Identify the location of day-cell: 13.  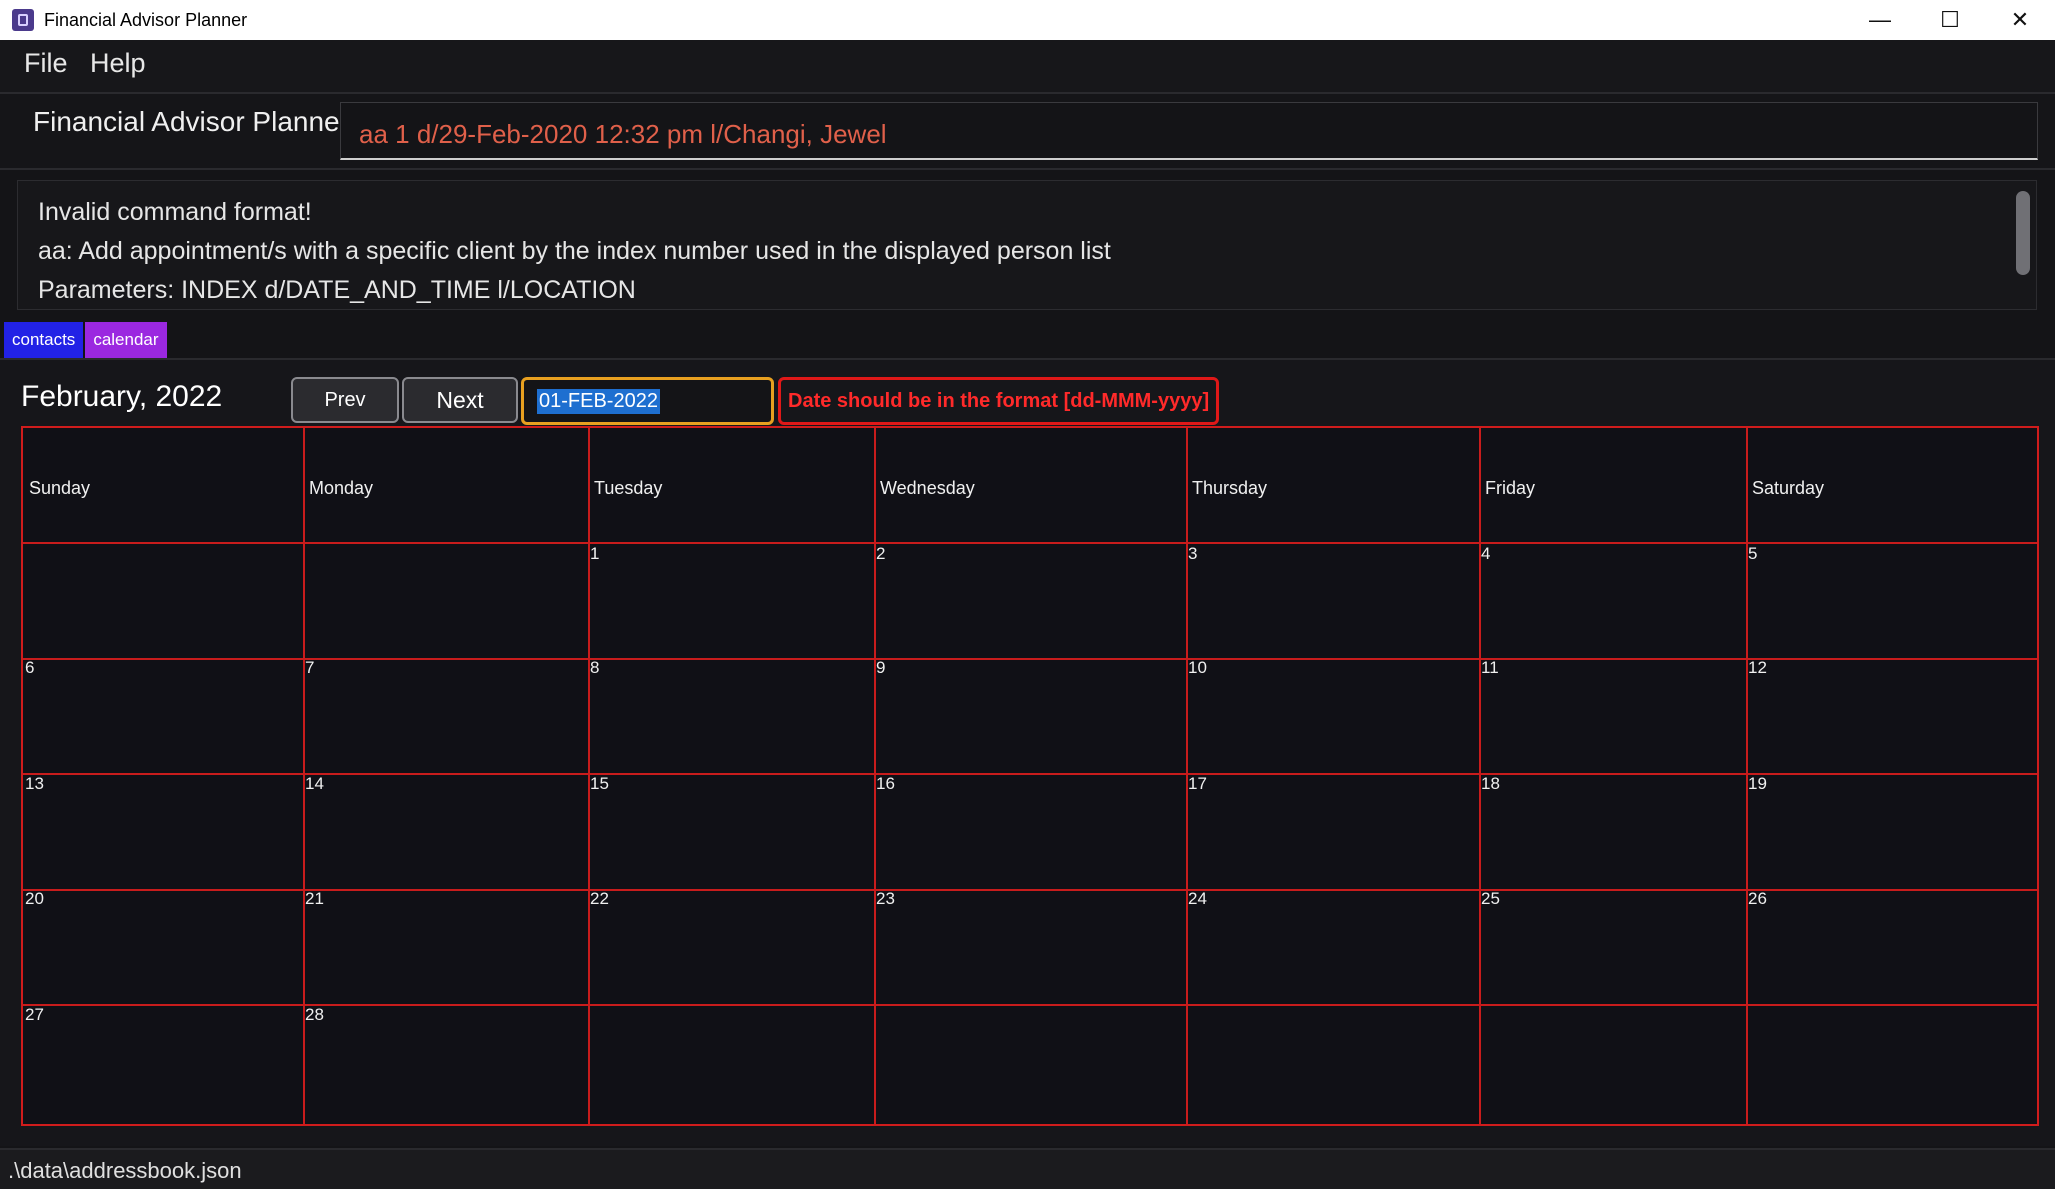
(163, 829).